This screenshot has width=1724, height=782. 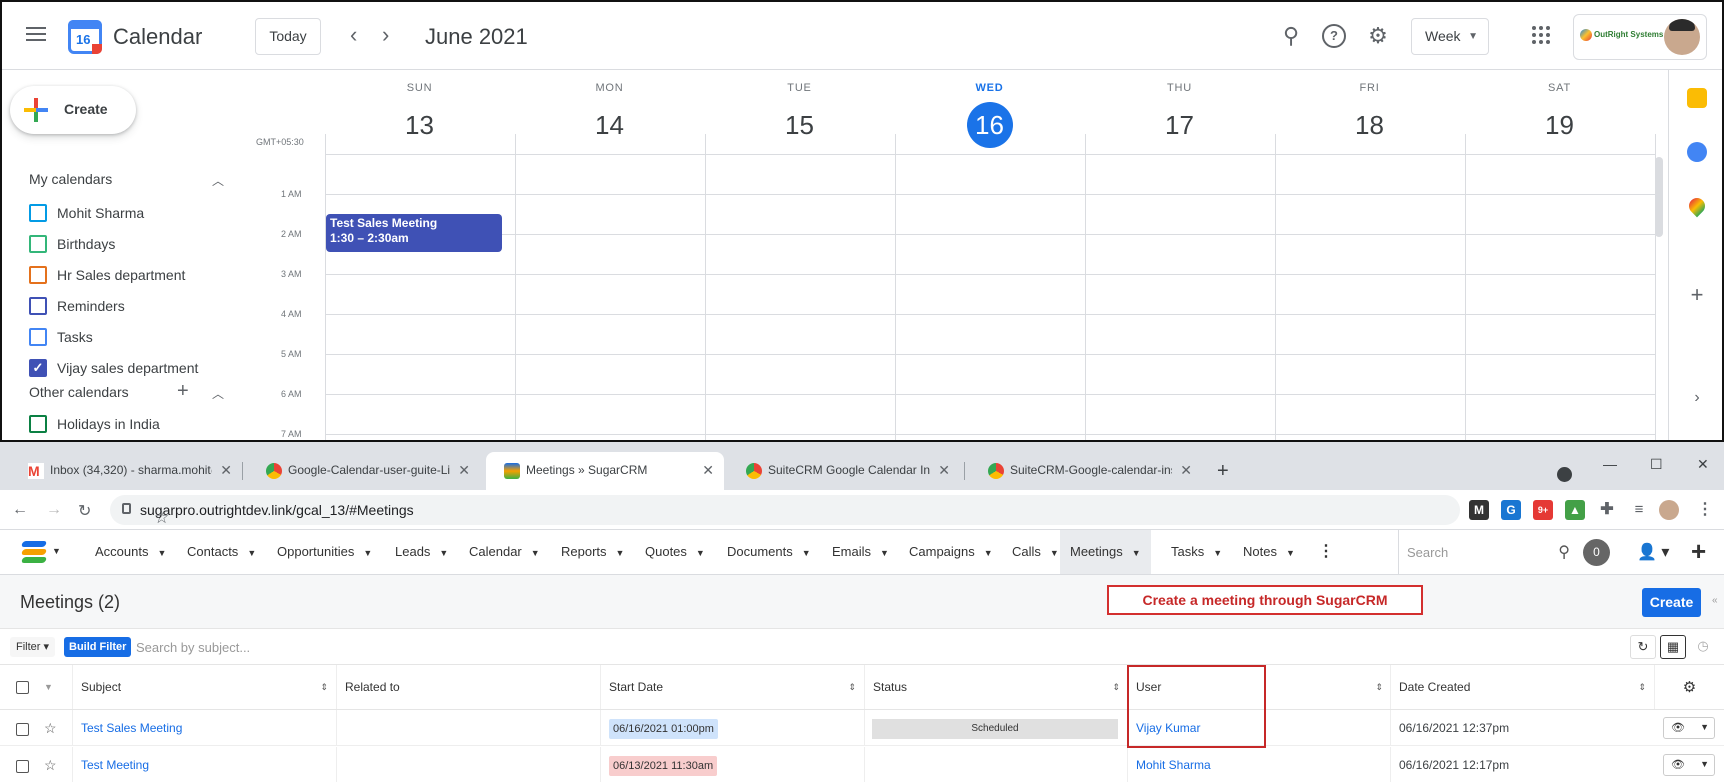 What do you see at coordinates (221, 552) in the screenshot?
I see `nav-item-contacts: Contacts ▼` at bounding box center [221, 552].